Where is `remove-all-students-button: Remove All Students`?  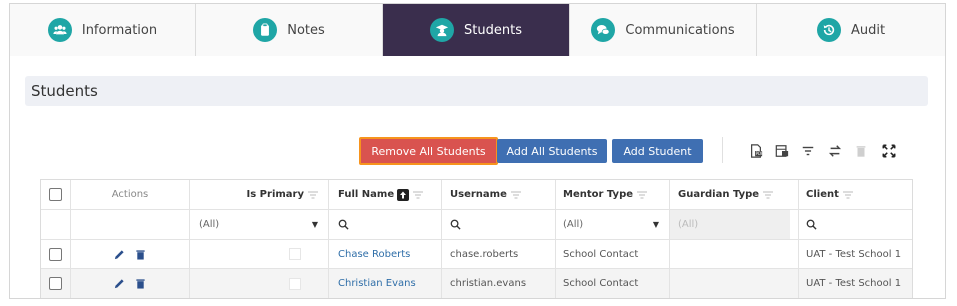 remove-all-students-button: Remove All Students is located at coordinates (428, 151).